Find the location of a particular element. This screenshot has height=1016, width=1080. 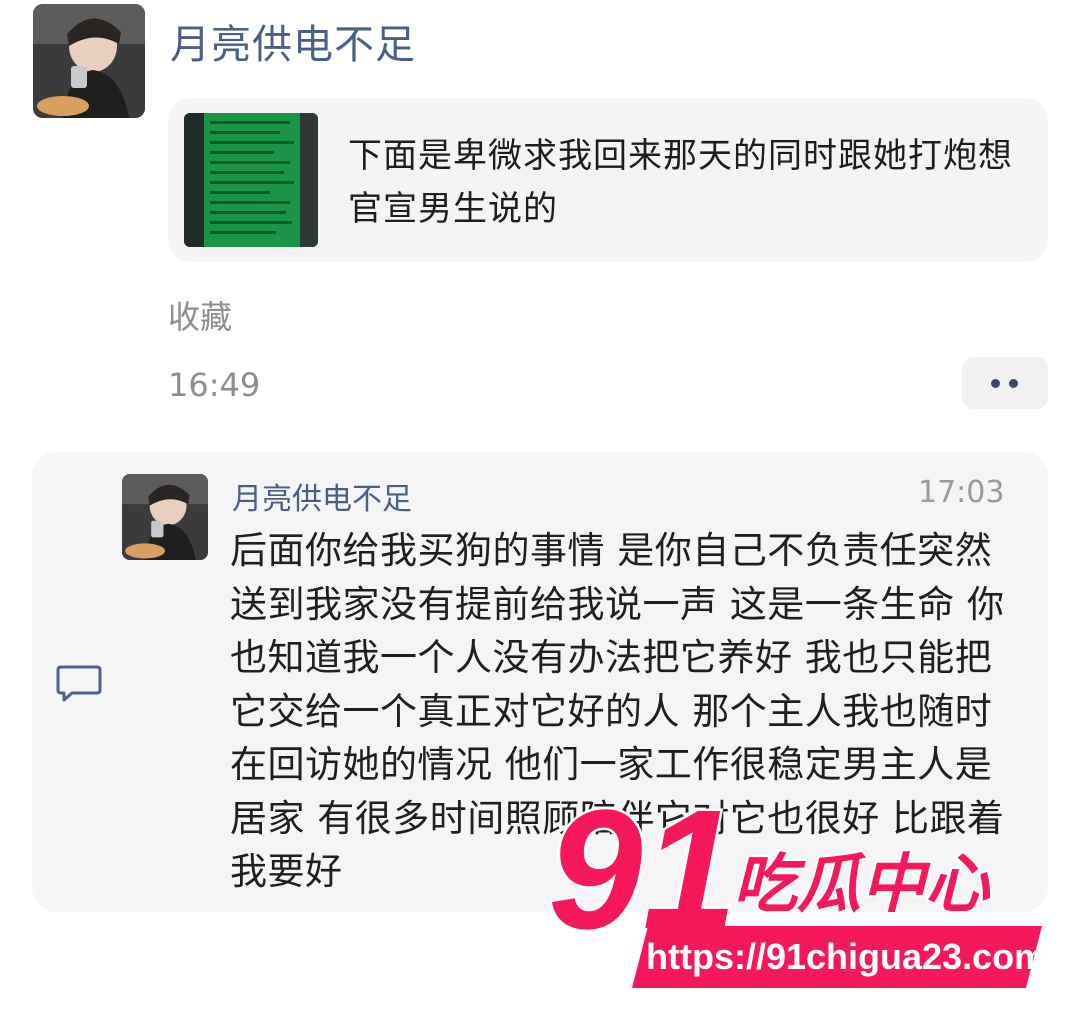

watermark-url: https://91chigua23.com is located at coordinates (846, 956).